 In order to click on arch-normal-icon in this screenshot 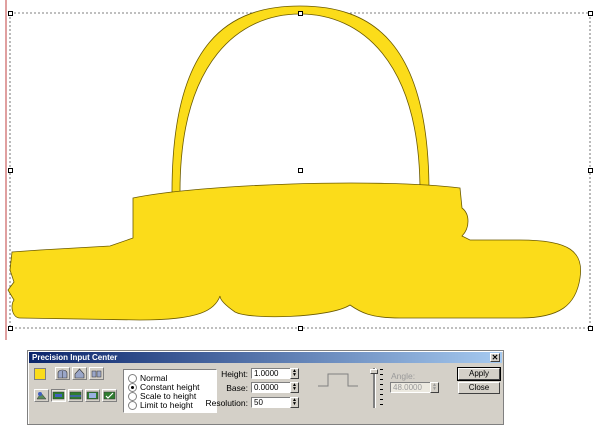, I will do `click(62, 373)`.